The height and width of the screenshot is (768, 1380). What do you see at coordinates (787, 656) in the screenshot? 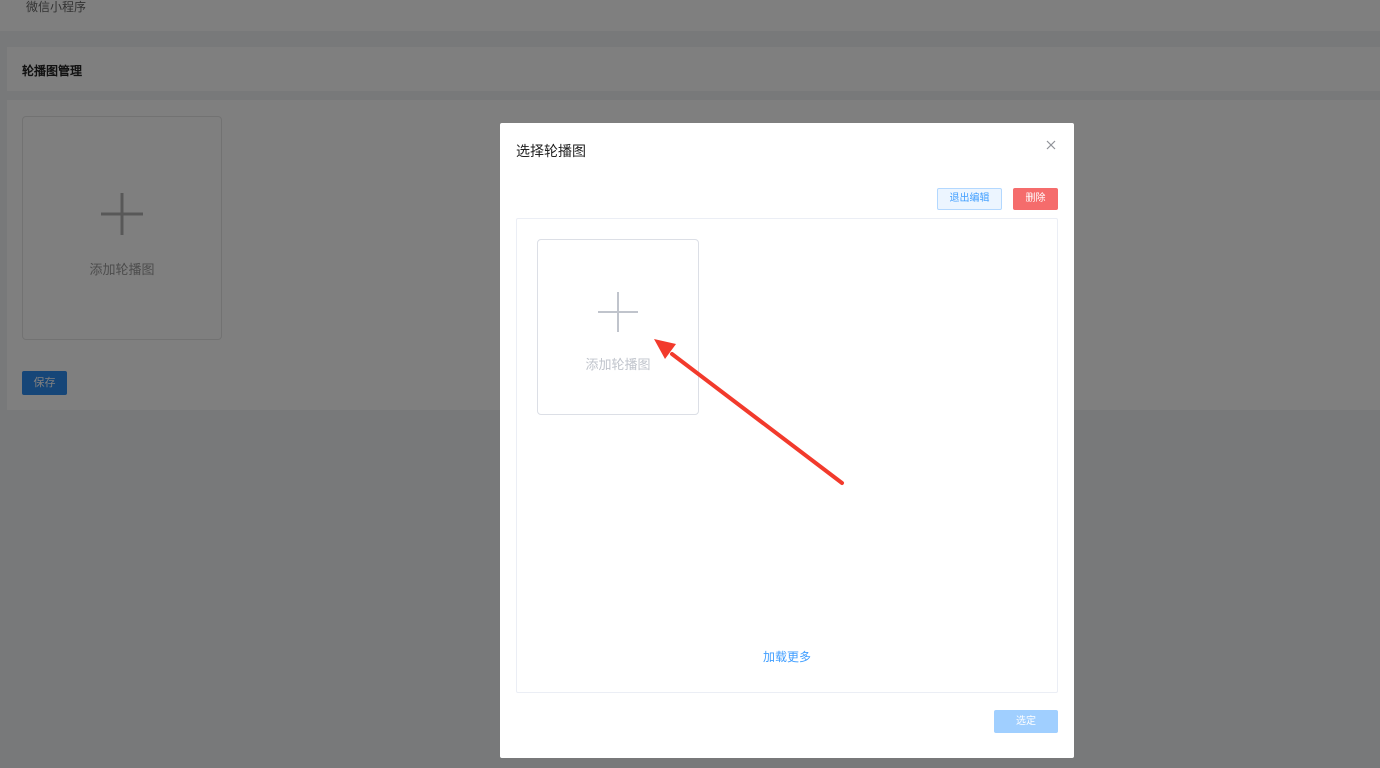
I see `load-more-link: 加载更多` at bounding box center [787, 656].